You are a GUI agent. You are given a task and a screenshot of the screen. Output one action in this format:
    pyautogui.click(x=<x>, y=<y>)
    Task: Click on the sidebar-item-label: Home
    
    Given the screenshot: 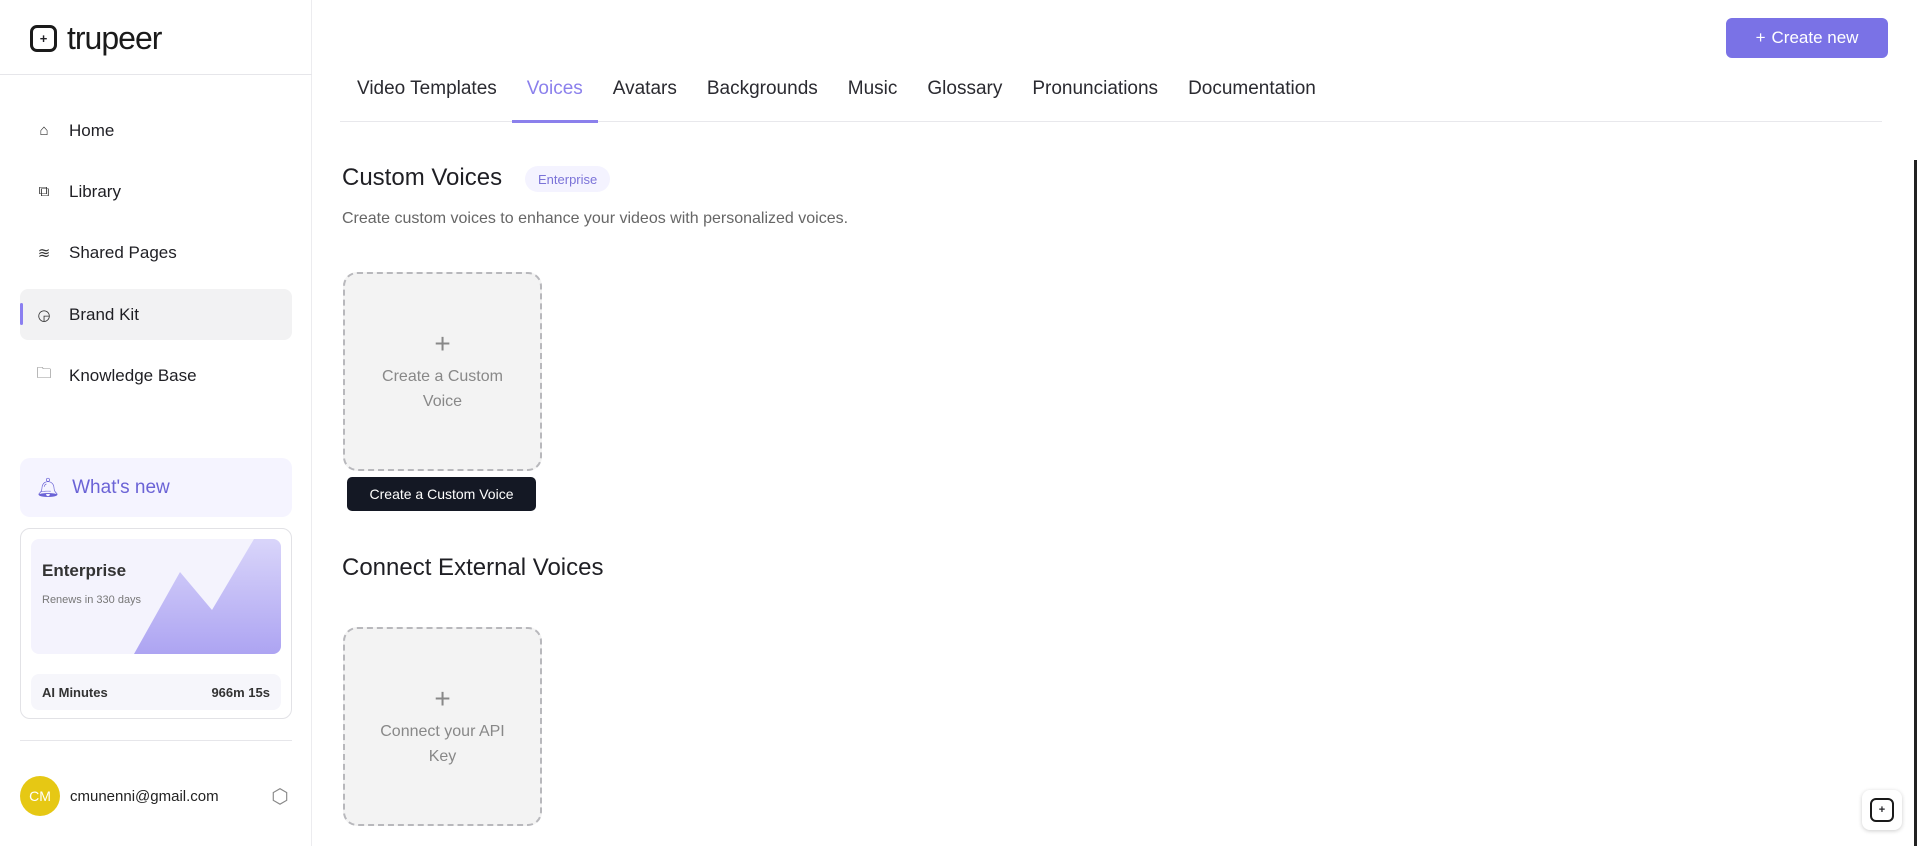 What is the action you would take?
    pyautogui.click(x=92, y=130)
    